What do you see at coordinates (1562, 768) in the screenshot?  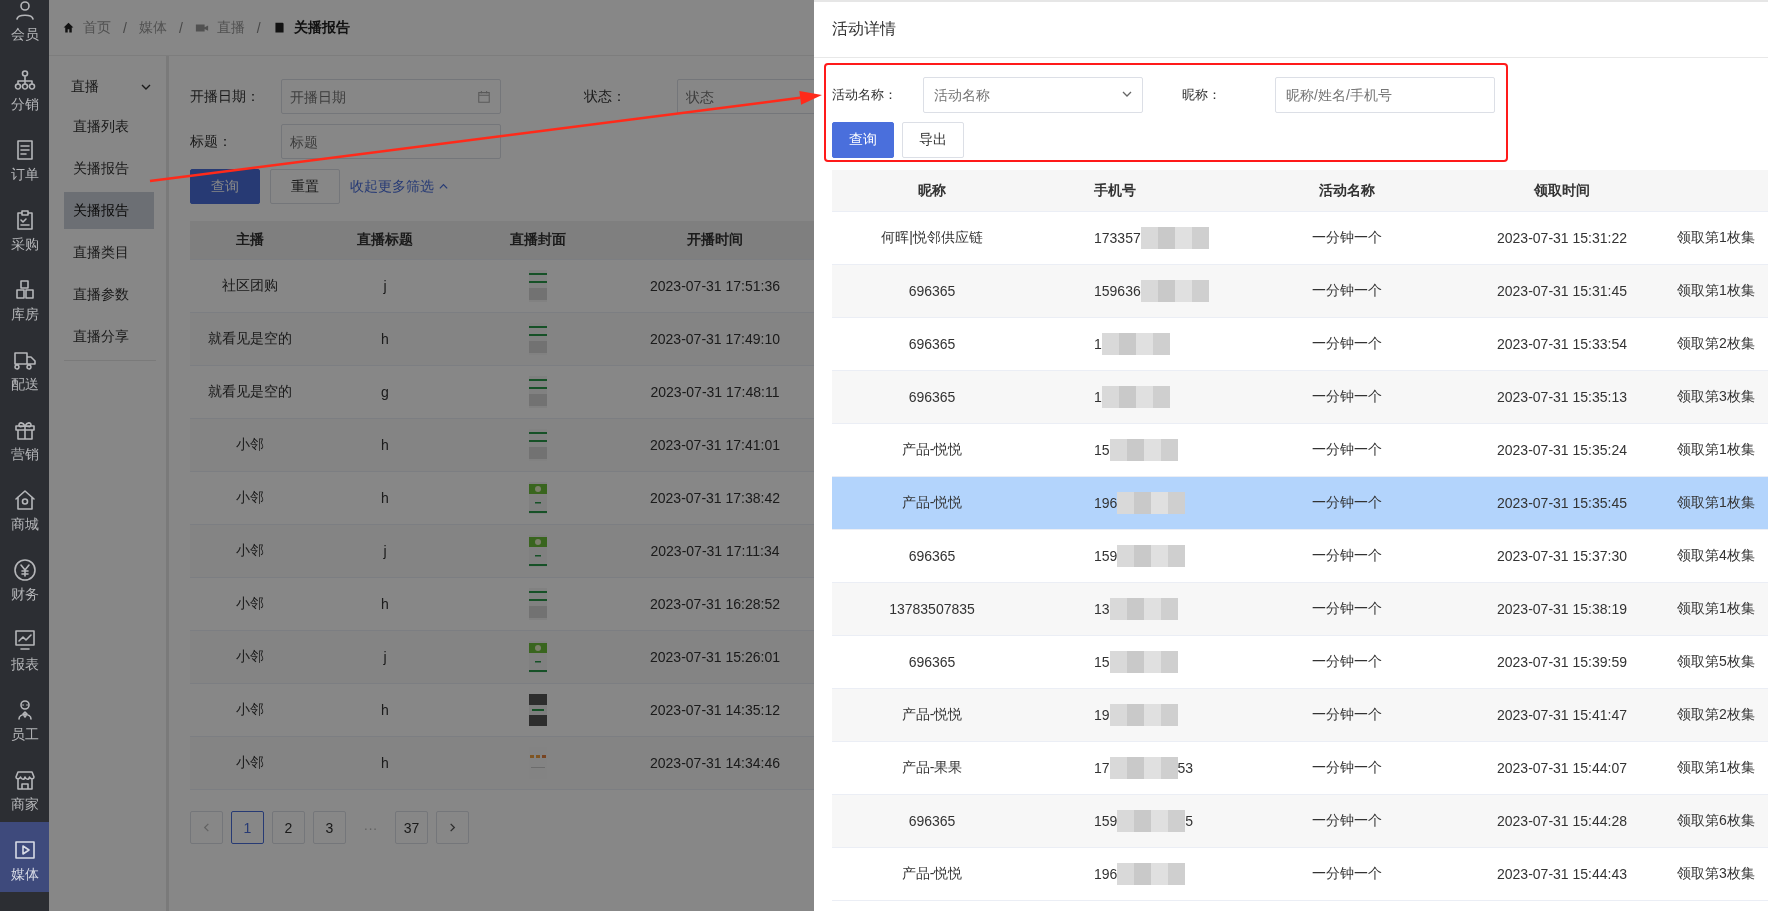 I see `table-cell-text: 2023-07-31 15:44:07` at bounding box center [1562, 768].